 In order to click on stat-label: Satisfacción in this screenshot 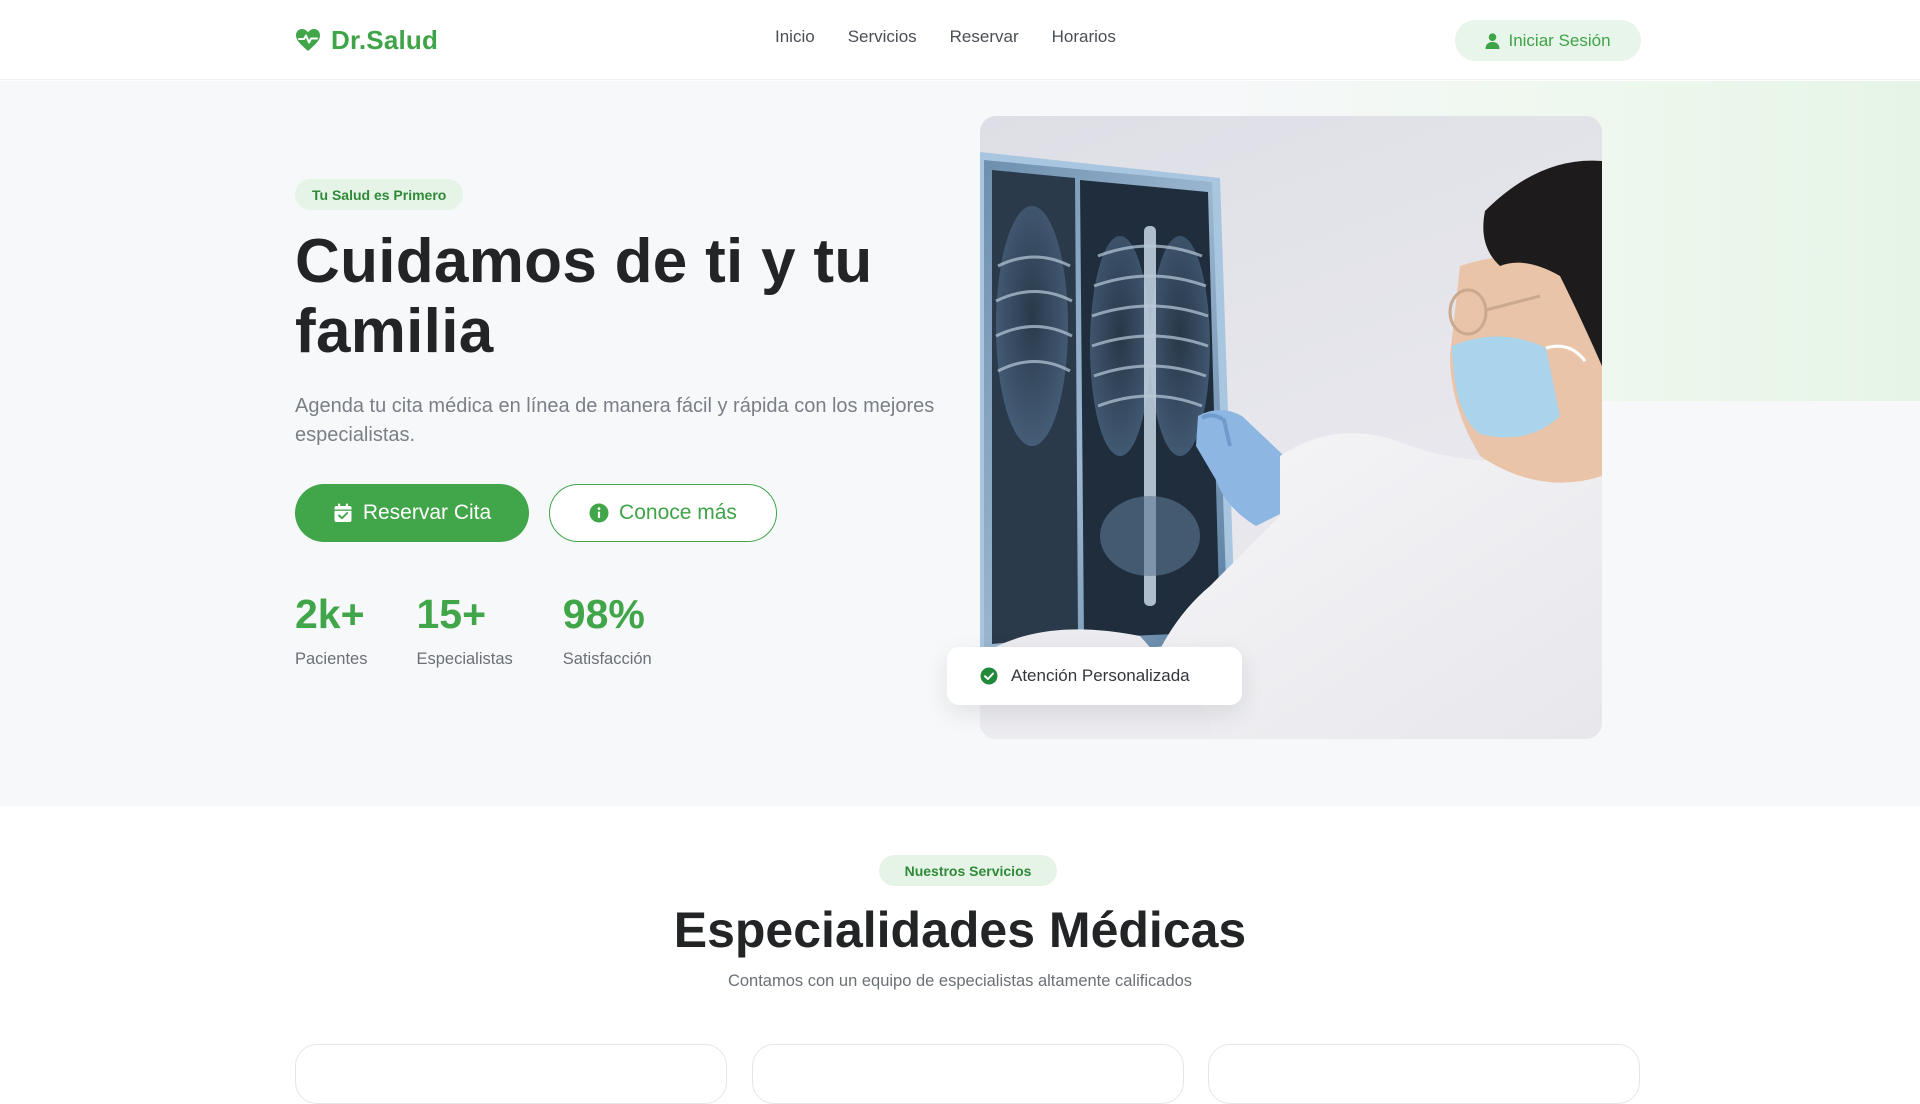, I will do `click(607, 659)`.